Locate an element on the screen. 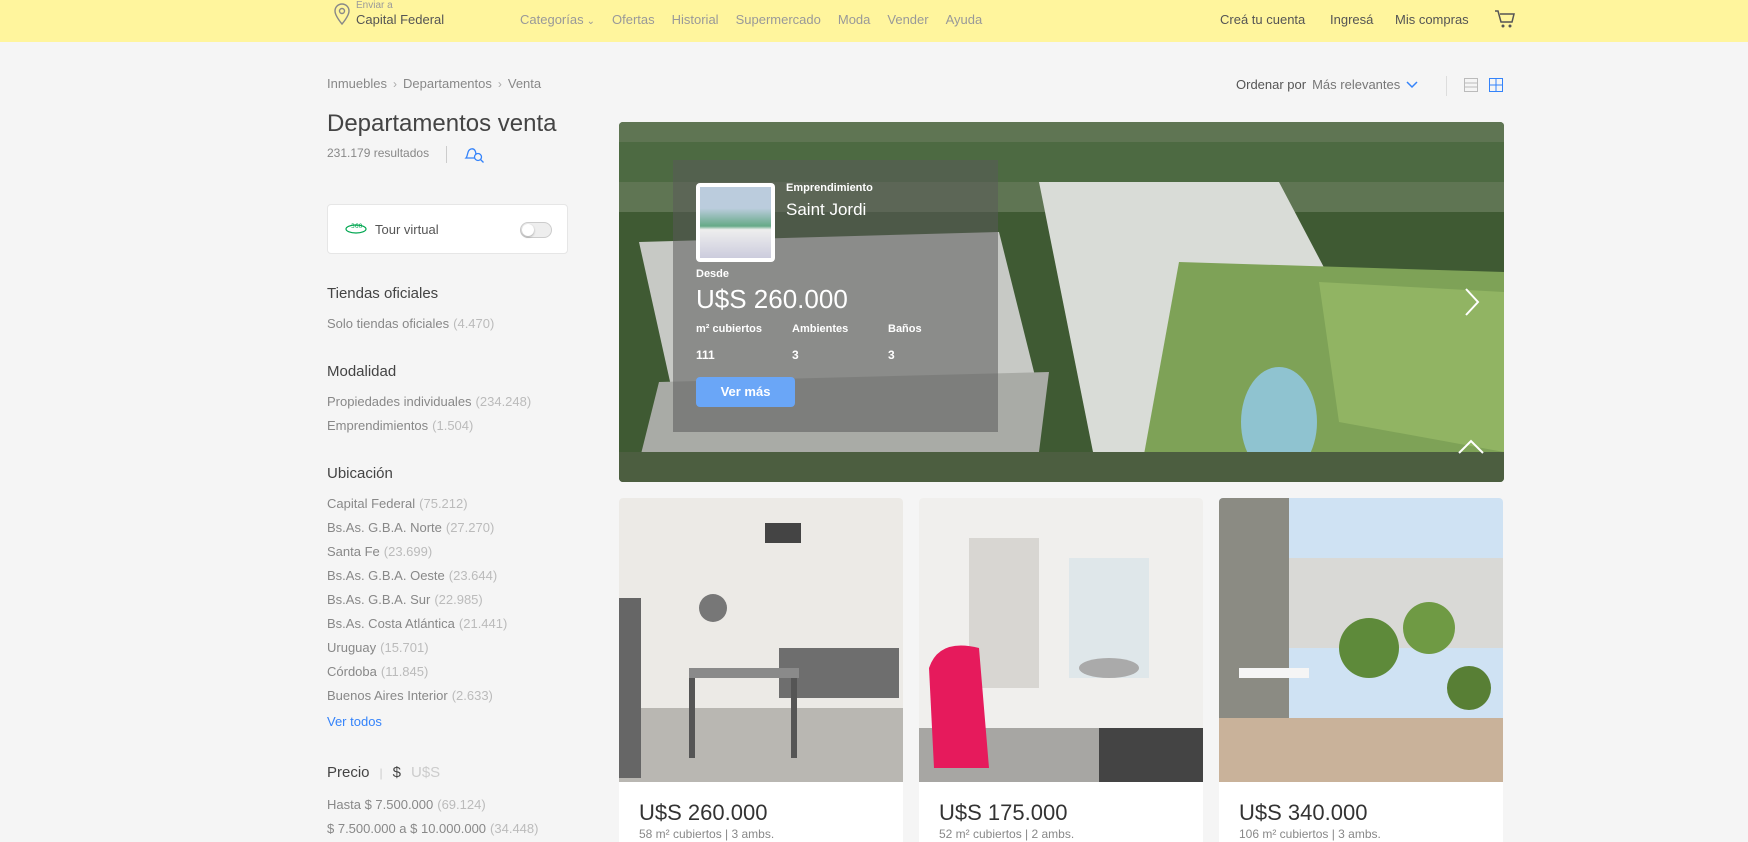 This screenshot has height=842, width=1748. filter-item: Córdoba (11.845) is located at coordinates (377, 671).